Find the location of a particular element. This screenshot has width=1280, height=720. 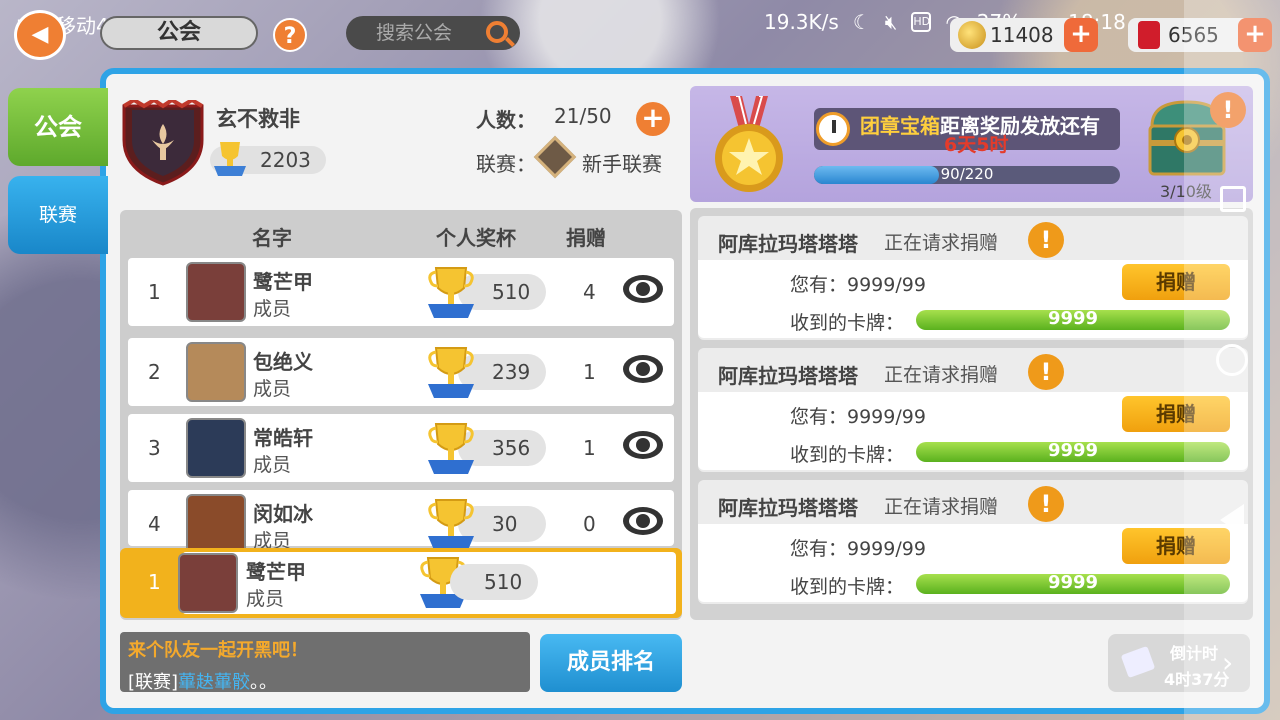

members-count: 21/50 is located at coordinates (583, 116).